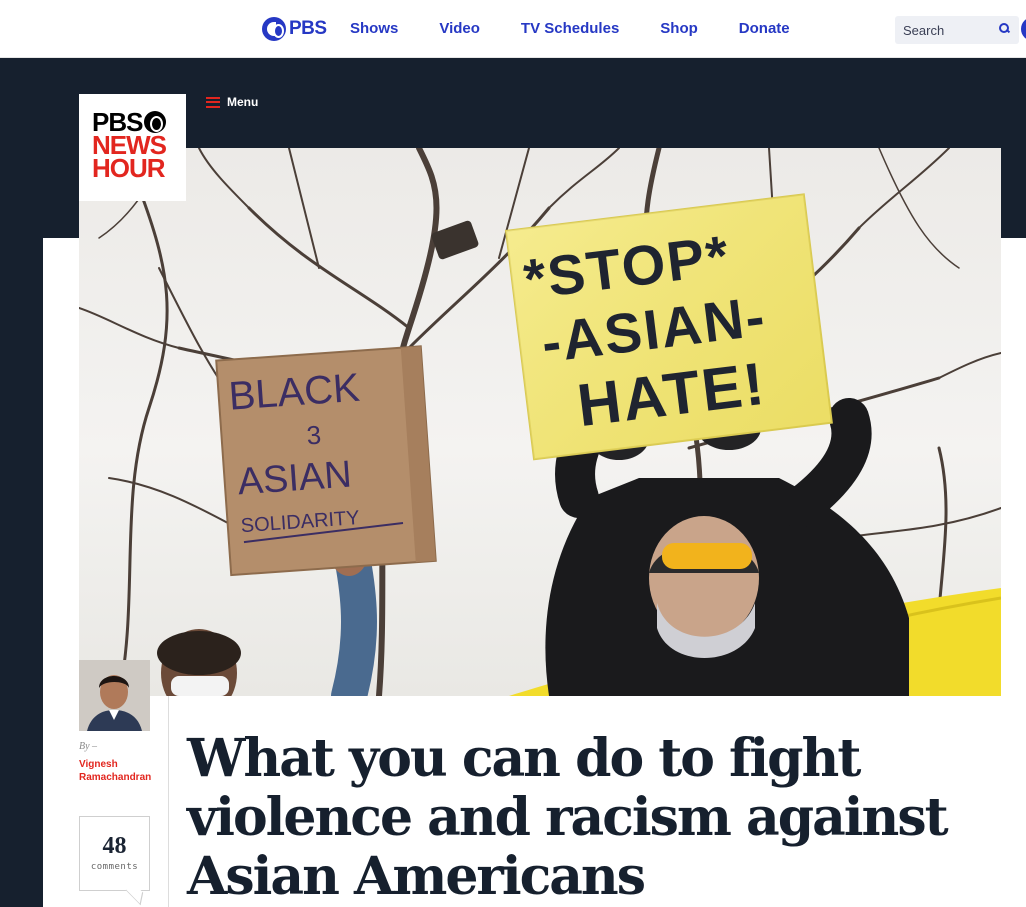 The image size is (1026, 907). I want to click on sunglasses, so click(707, 556).